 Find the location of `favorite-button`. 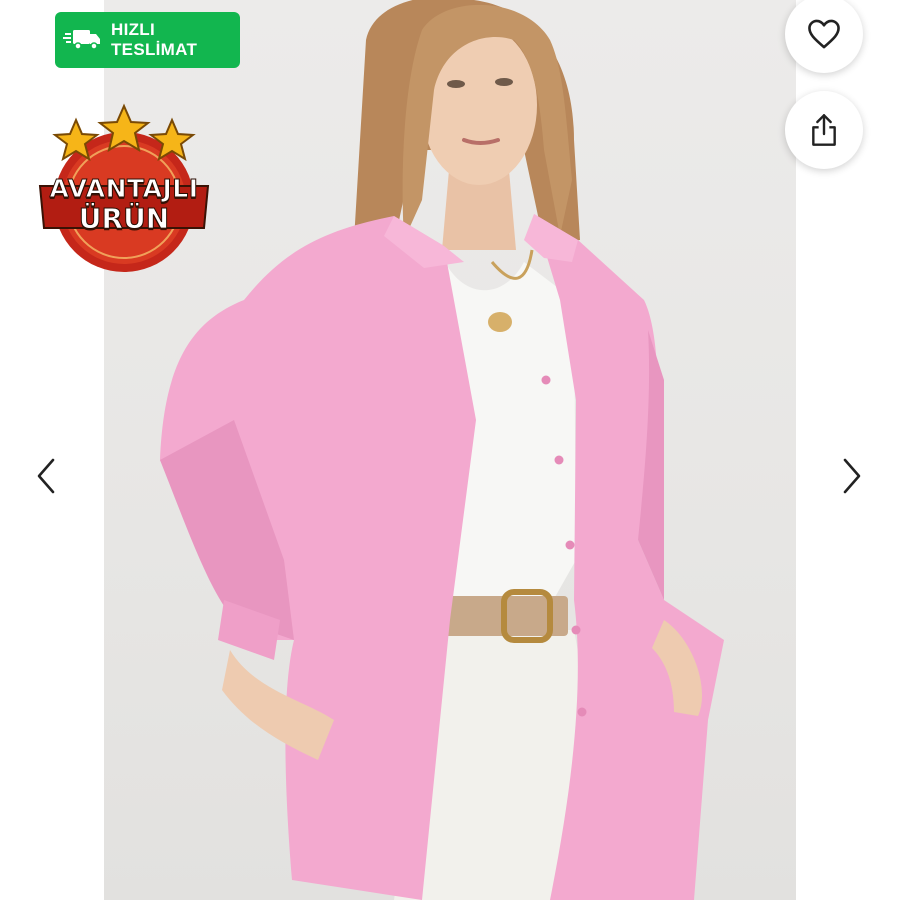

favorite-button is located at coordinates (824, 36).